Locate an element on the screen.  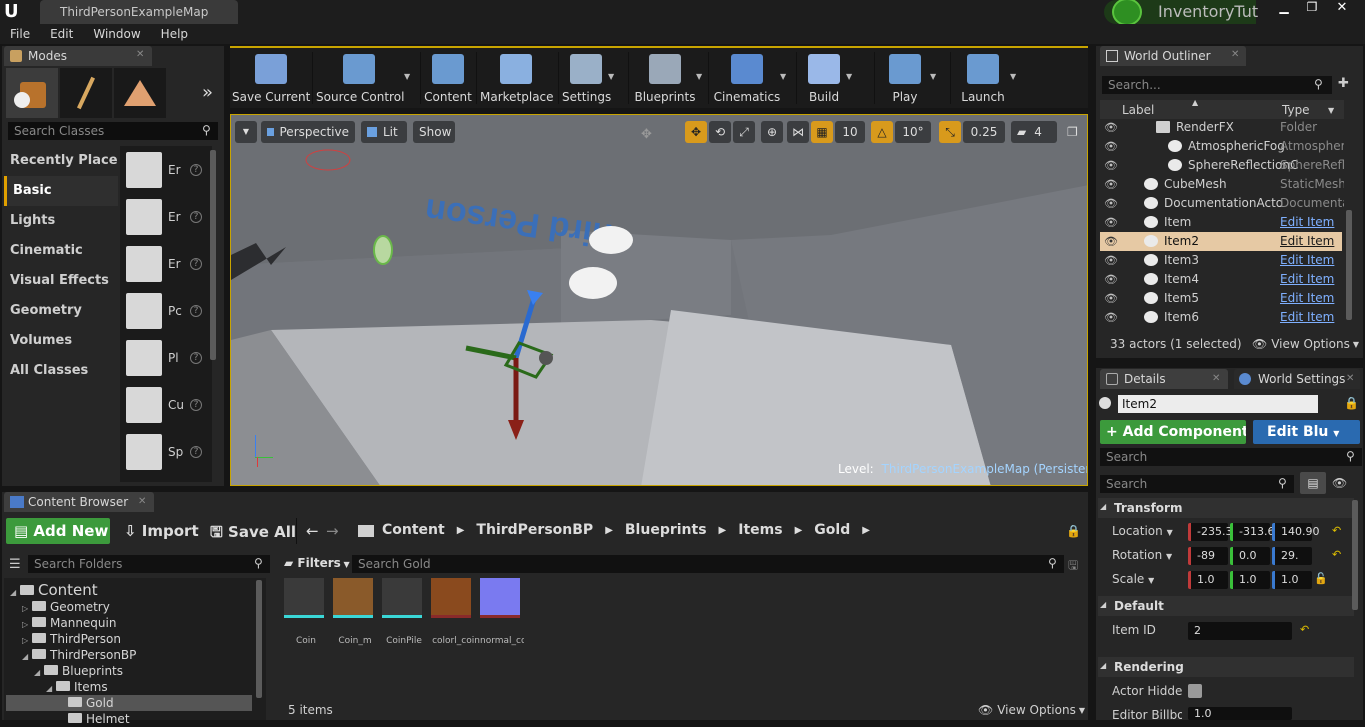
outliner-row: 👁 Item2 Edit Item is located at coordinates (1221, 241).